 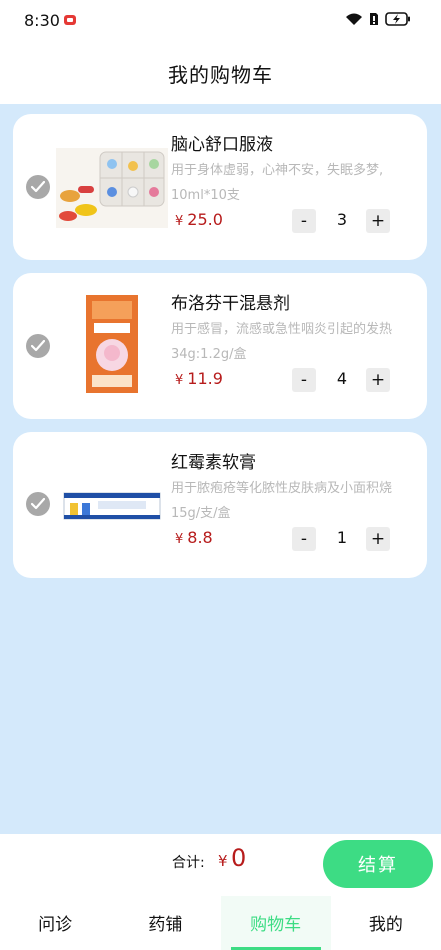 I want to click on product-price: ¥25.0, so click(x=199, y=219).